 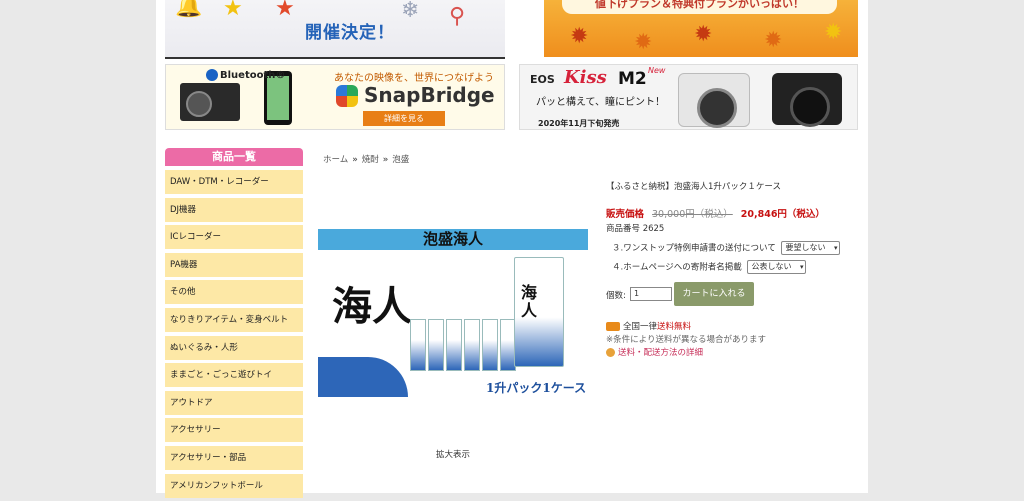 I want to click on category-item: DAW・DTM・レコーダー, so click(x=234, y=182).